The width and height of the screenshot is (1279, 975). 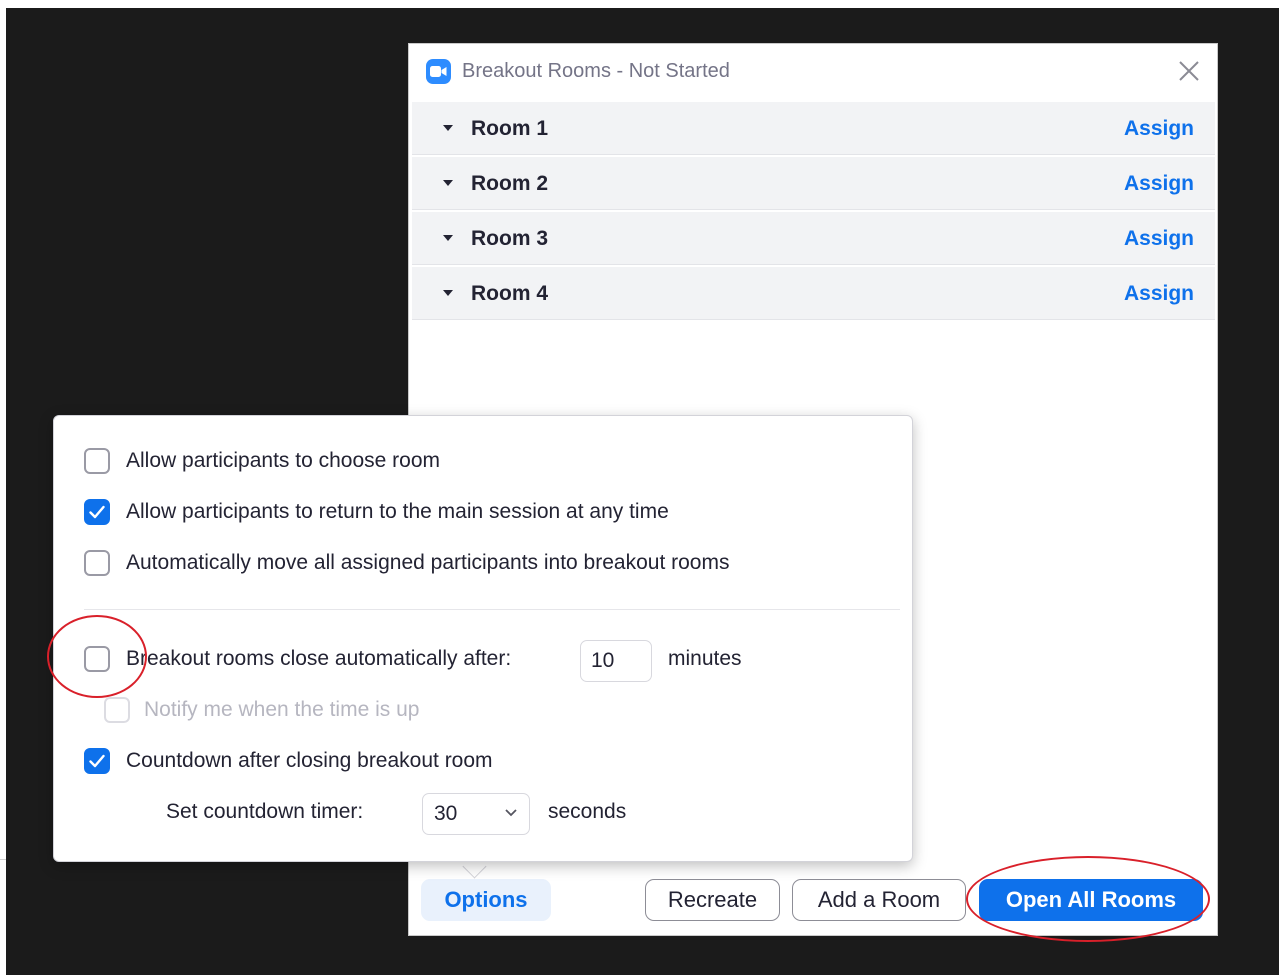 I want to click on countdown-timer-row: Set countdown timer: 30 seconds, so click(x=474, y=814).